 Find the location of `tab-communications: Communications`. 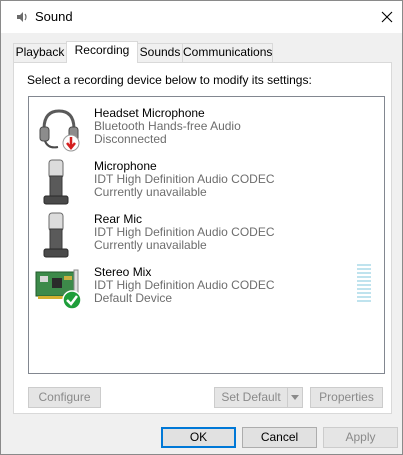

tab-communications: Communications is located at coordinates (227, 52).